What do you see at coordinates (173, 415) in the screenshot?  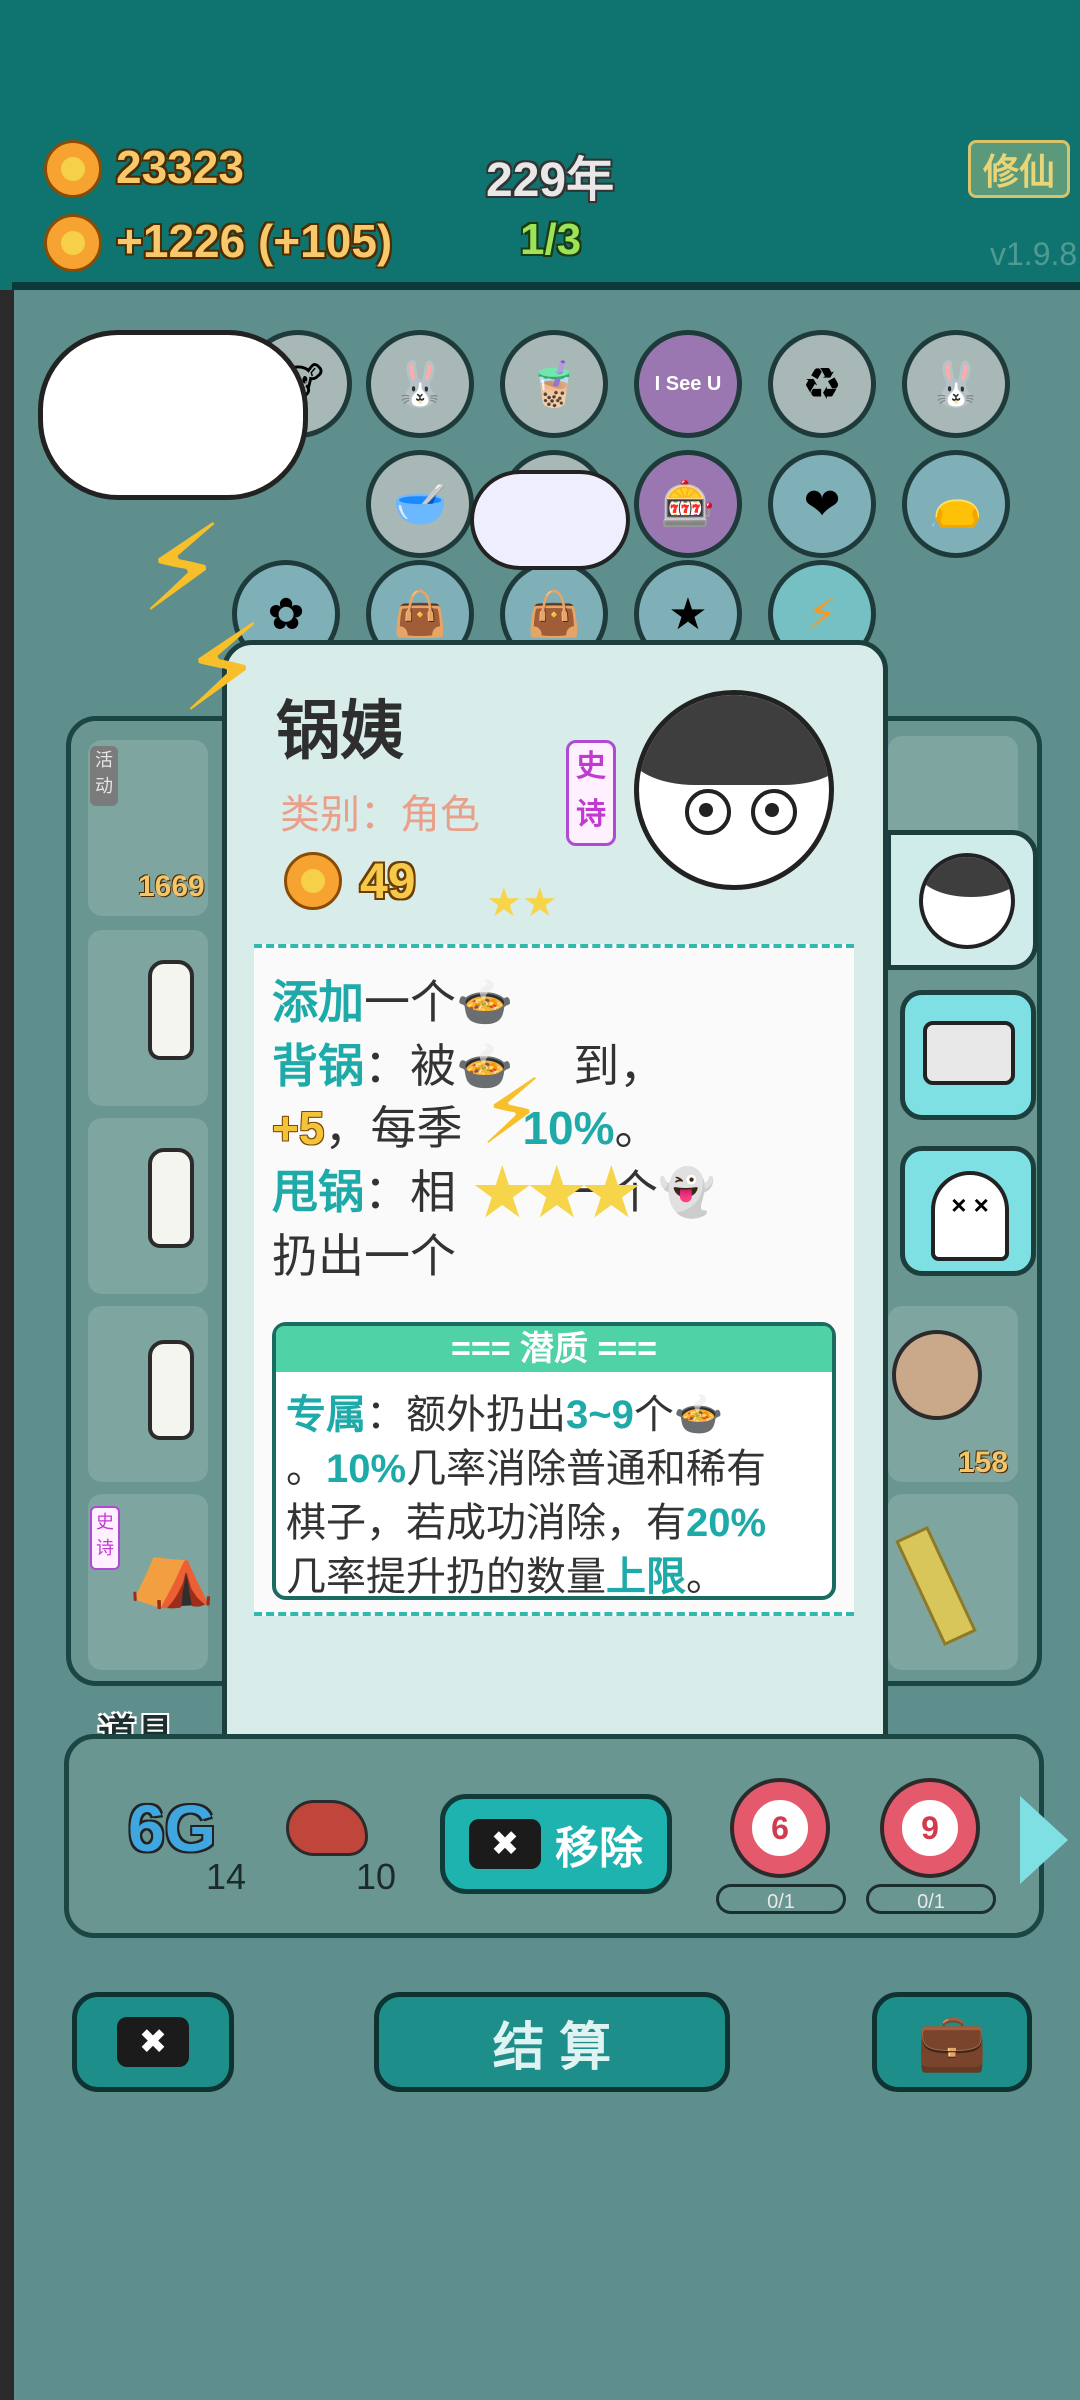 I see `cloud-icon` at bounding box center [173, 415].